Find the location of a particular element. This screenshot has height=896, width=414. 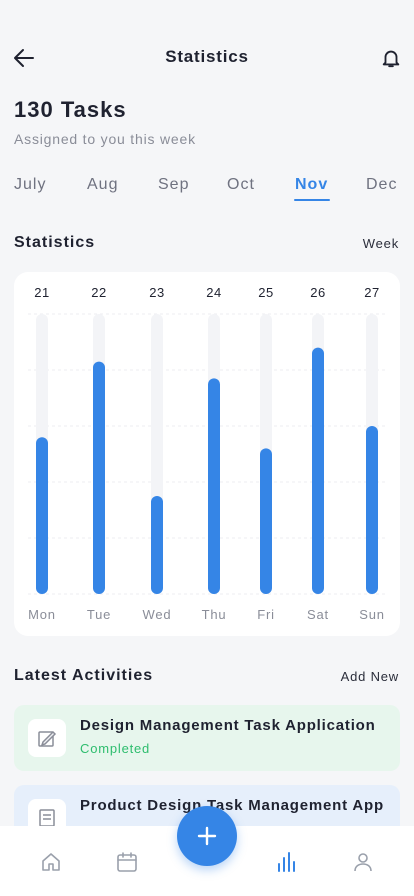

tab-month-july: July is located at coordinates (30, 185).